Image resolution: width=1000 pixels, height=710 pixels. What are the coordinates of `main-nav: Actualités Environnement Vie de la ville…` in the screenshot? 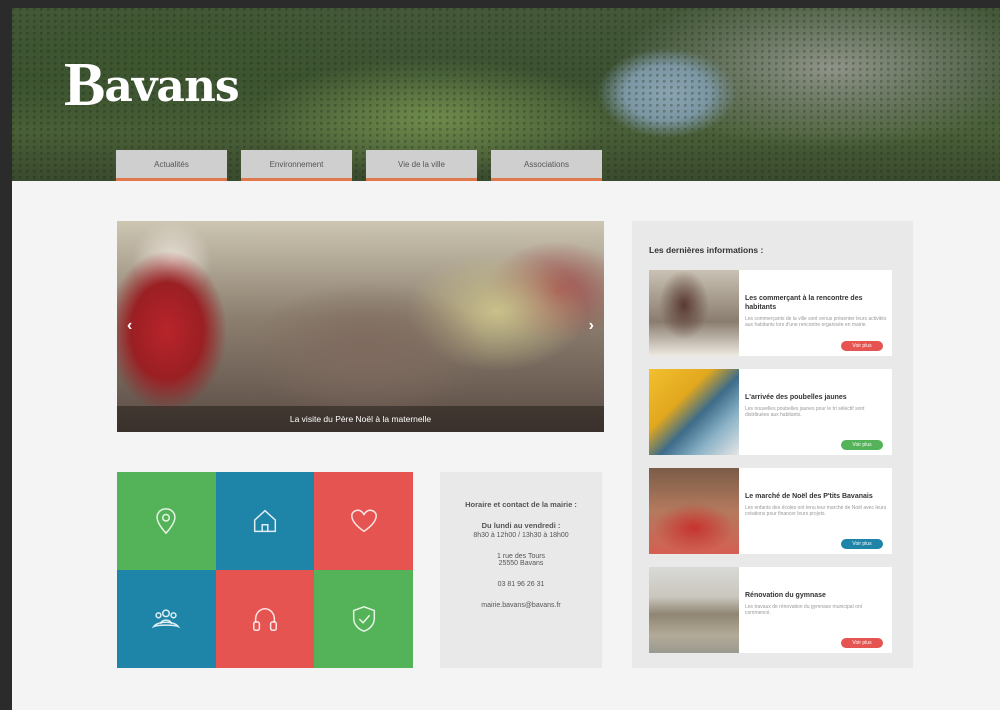 It's located at (359, 165).